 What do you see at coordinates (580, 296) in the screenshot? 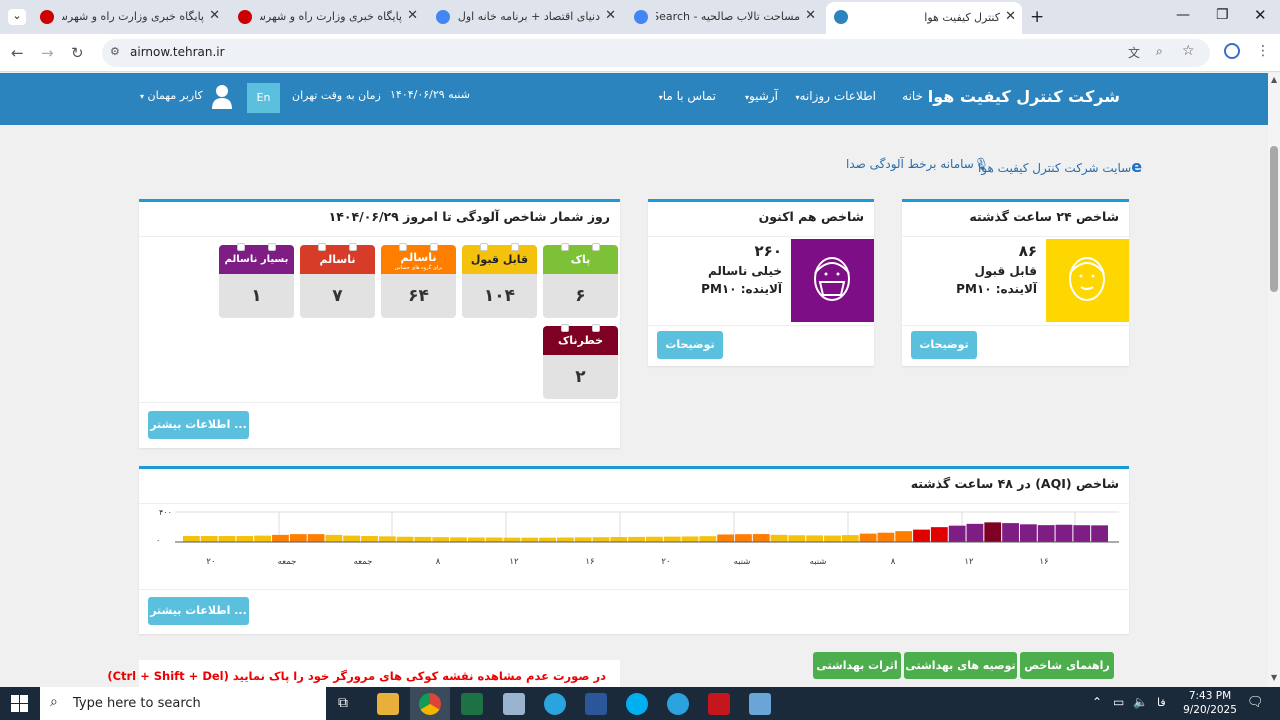
I see `card-value: ۶` at bounding box center [580, 296].